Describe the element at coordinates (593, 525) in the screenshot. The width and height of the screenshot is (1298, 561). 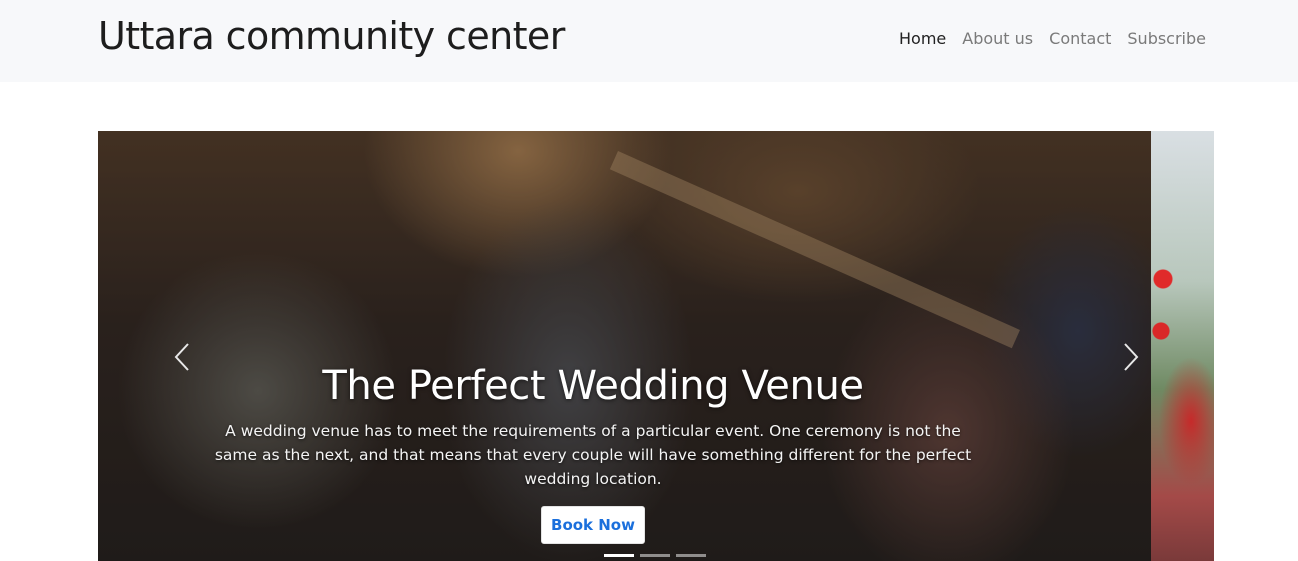
I see `book-now-button: Book Now` at that location.